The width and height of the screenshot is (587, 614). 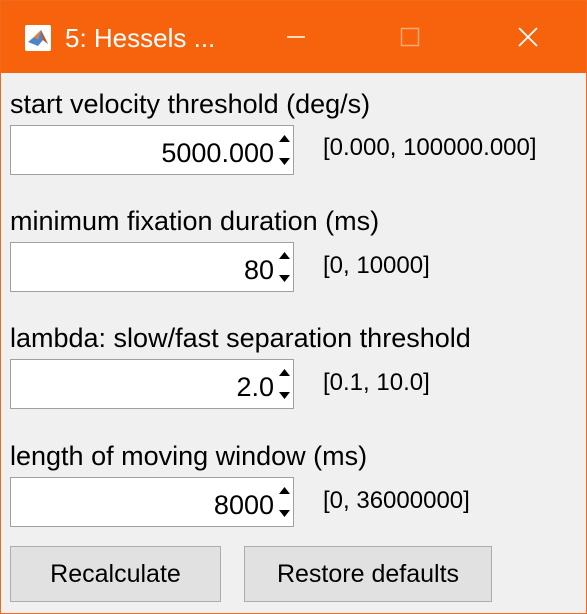 I want to click on minimize-button, so click(x=296, y=37).